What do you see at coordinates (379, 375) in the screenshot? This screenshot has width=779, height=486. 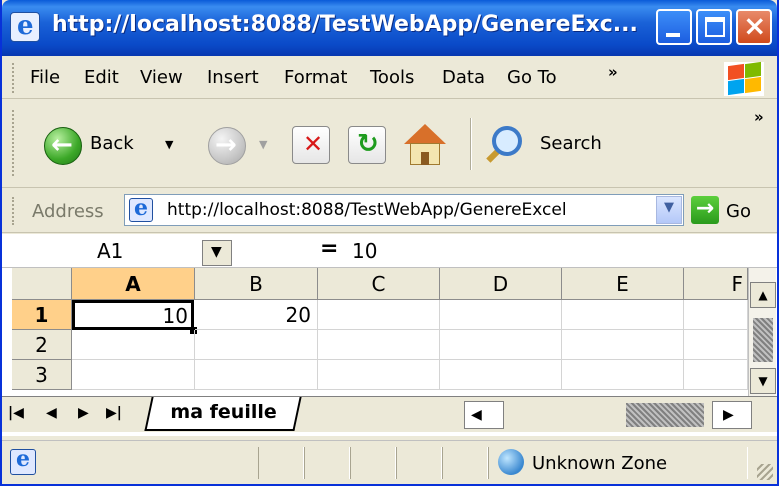 I see `cell-c3` at bounding box center [379, 375].